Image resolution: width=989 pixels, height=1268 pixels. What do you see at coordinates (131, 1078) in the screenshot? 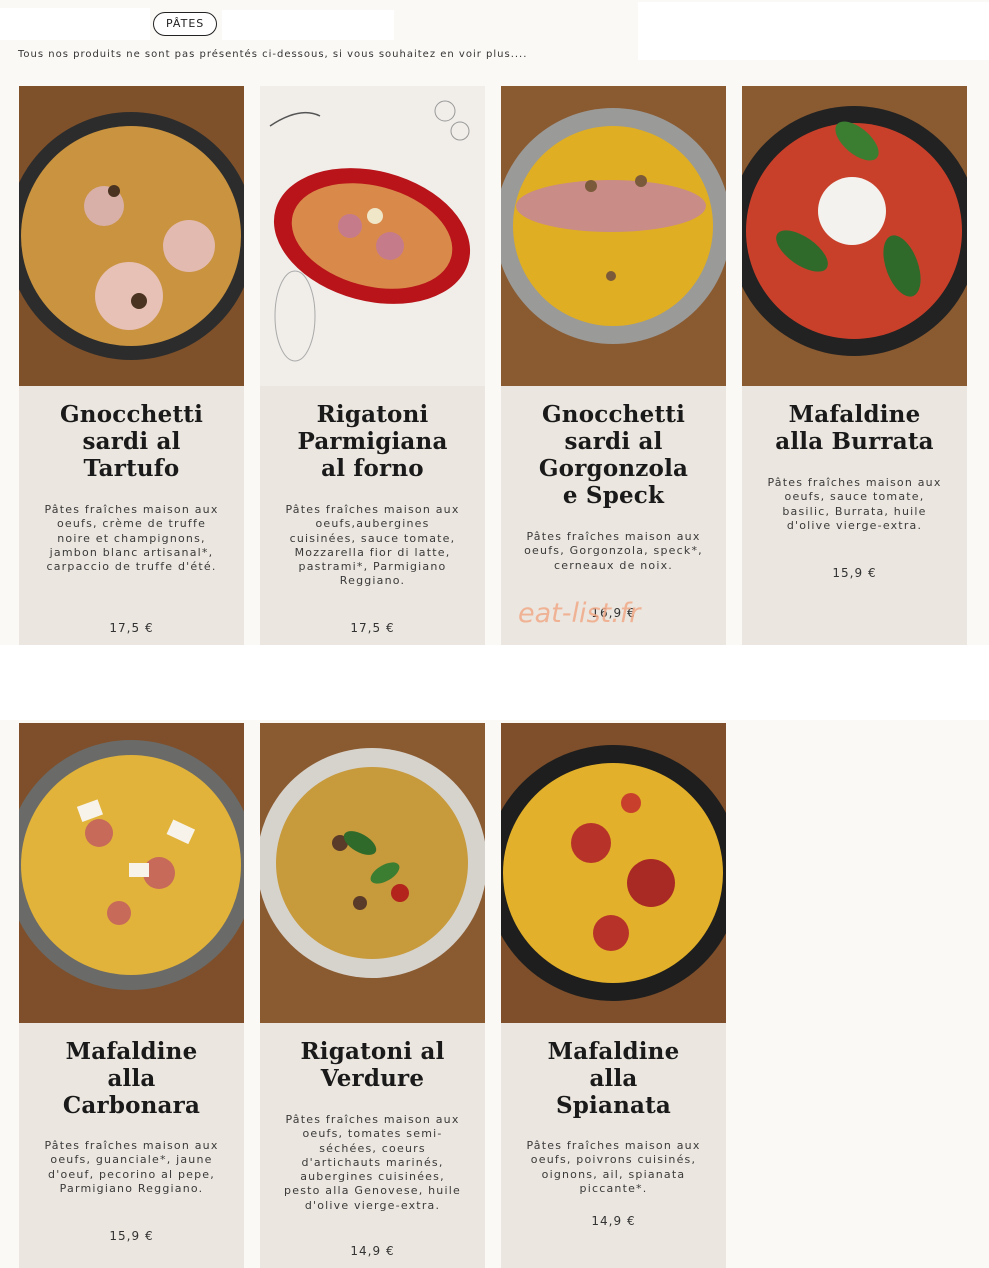
I see `product-name: Mafaldine alla Carbonara` at bounding box center [131, 1078].